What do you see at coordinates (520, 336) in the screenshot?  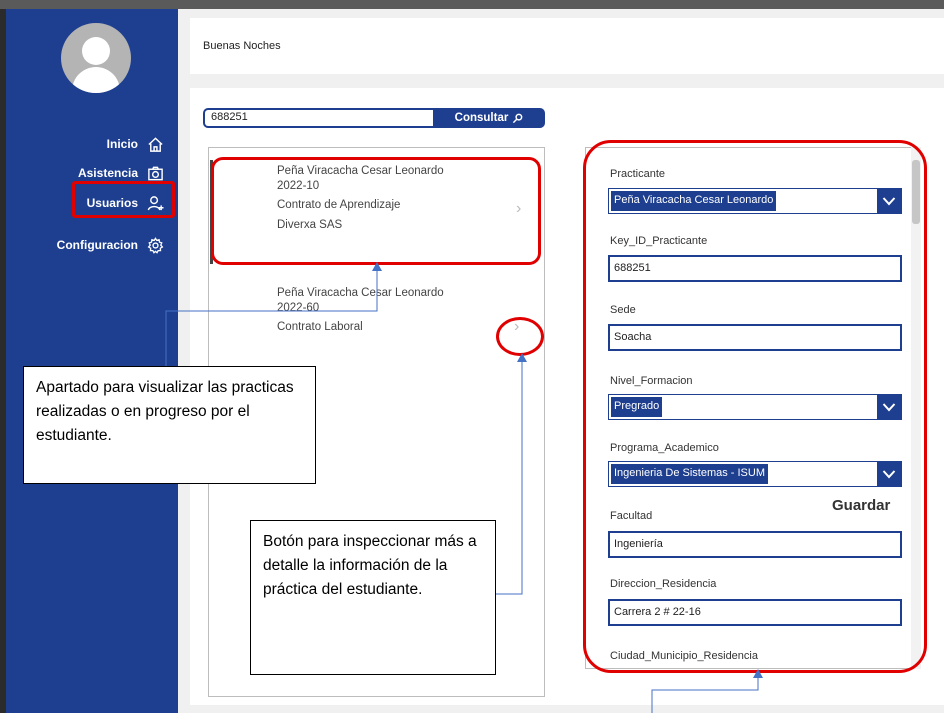 I see `chevron-highlight-circle` at bounding box center [520, 336].